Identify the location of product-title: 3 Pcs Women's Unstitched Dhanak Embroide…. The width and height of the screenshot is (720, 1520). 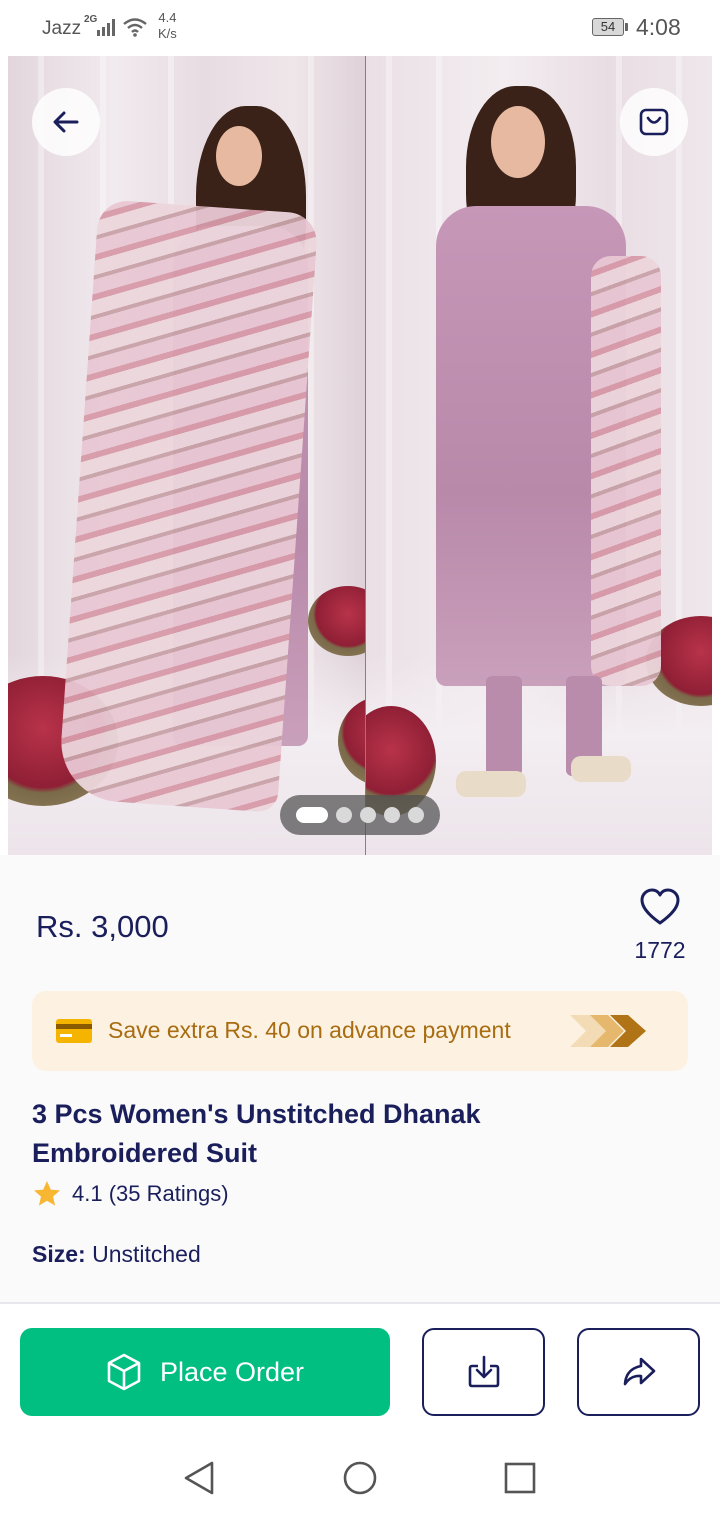
(256, 1133).